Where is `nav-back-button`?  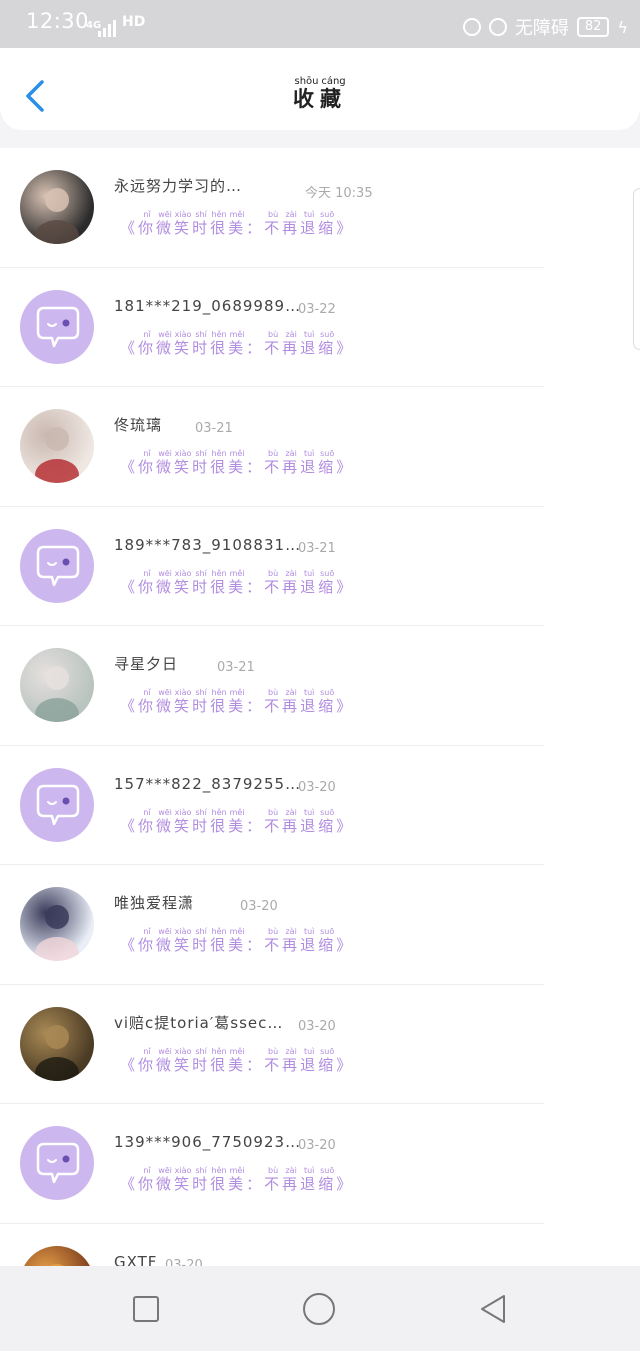 nav-back-button is located at coordinates (493, 1309).